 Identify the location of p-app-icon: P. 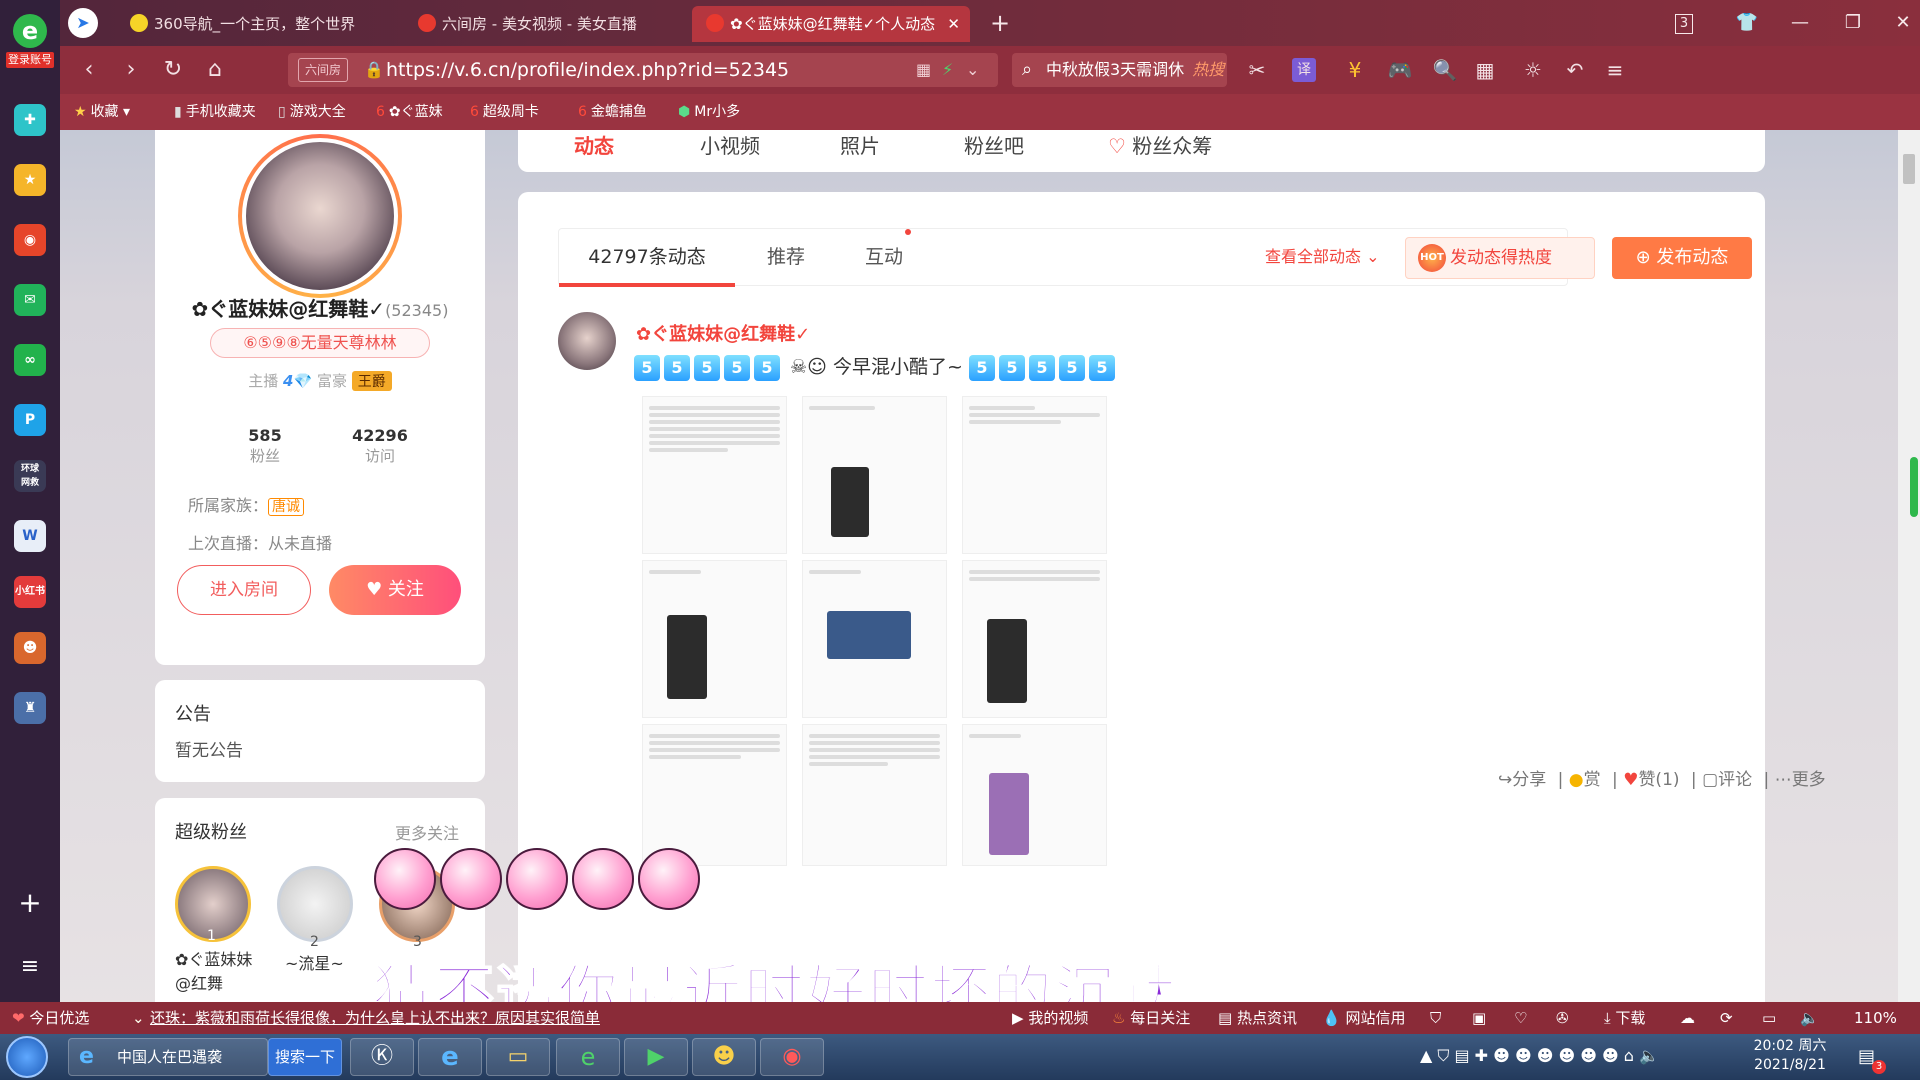
(30, 420).